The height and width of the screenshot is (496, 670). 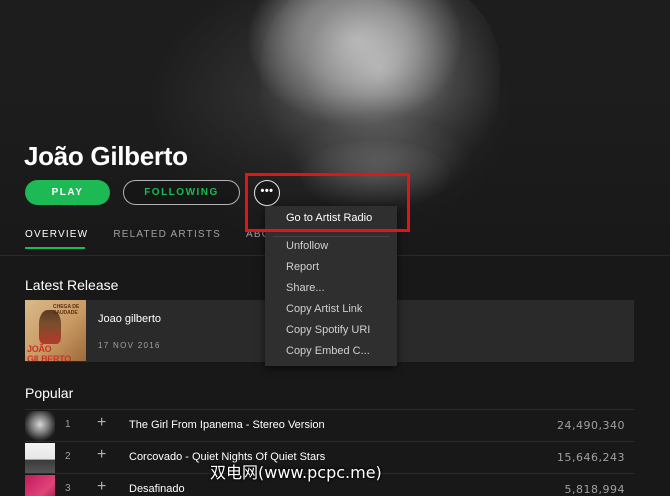 I want to click on album-cover: CHEGA DE SAUDADE JOÃO GILBERTO, so click(x=55, y=330).